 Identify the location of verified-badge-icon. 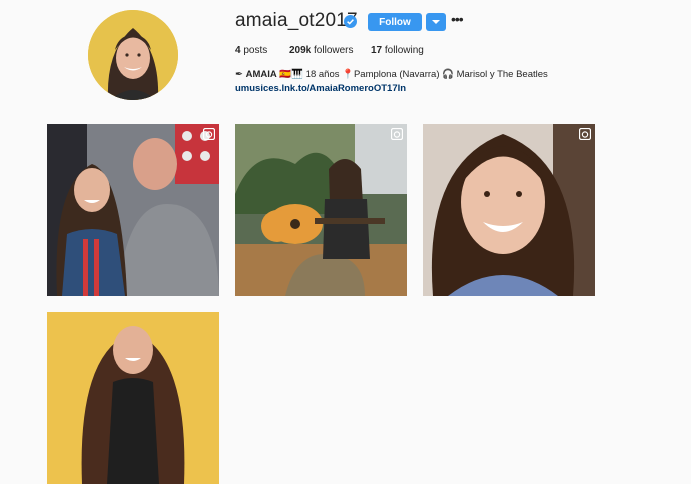
(350, 21).